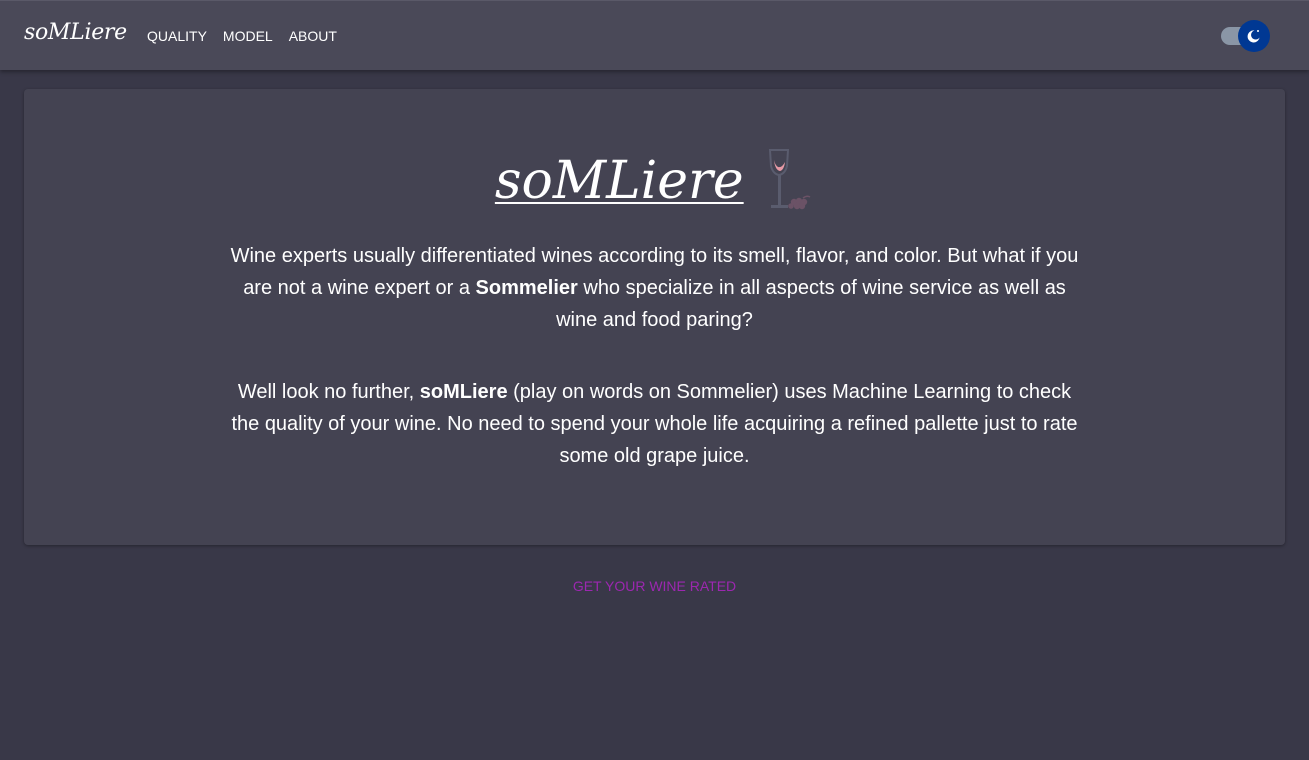 The width and height of the screenshot is (1309, 760). Describe the element at coordinates (248, 36) in the screenshot. I see `nav-link-model: MODEL` at that location.